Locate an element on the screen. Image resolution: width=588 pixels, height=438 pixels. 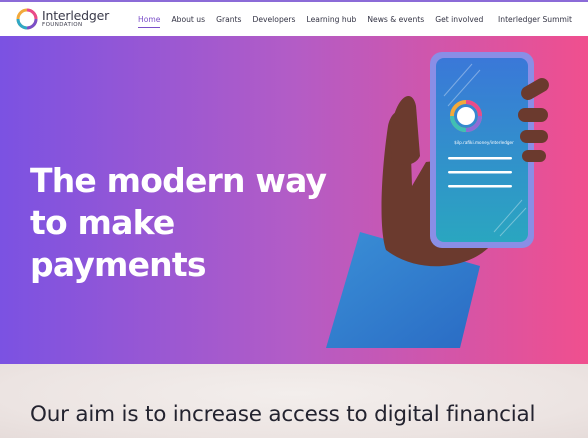
nav-item-news-events: News & events is located at coordinates (395, 19).